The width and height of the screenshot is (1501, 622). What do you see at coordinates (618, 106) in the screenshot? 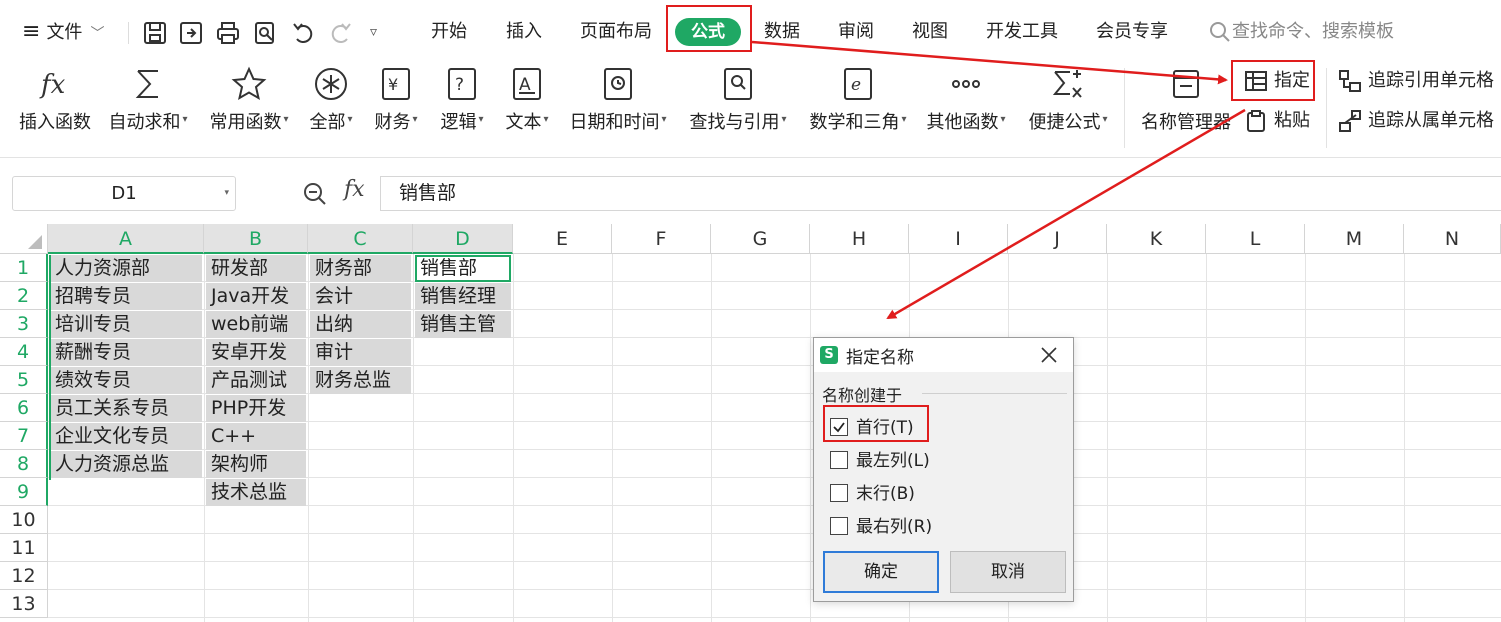
I see `datetime-functions-button: 日期和时间 ▾` at bounding box center [618, 106].